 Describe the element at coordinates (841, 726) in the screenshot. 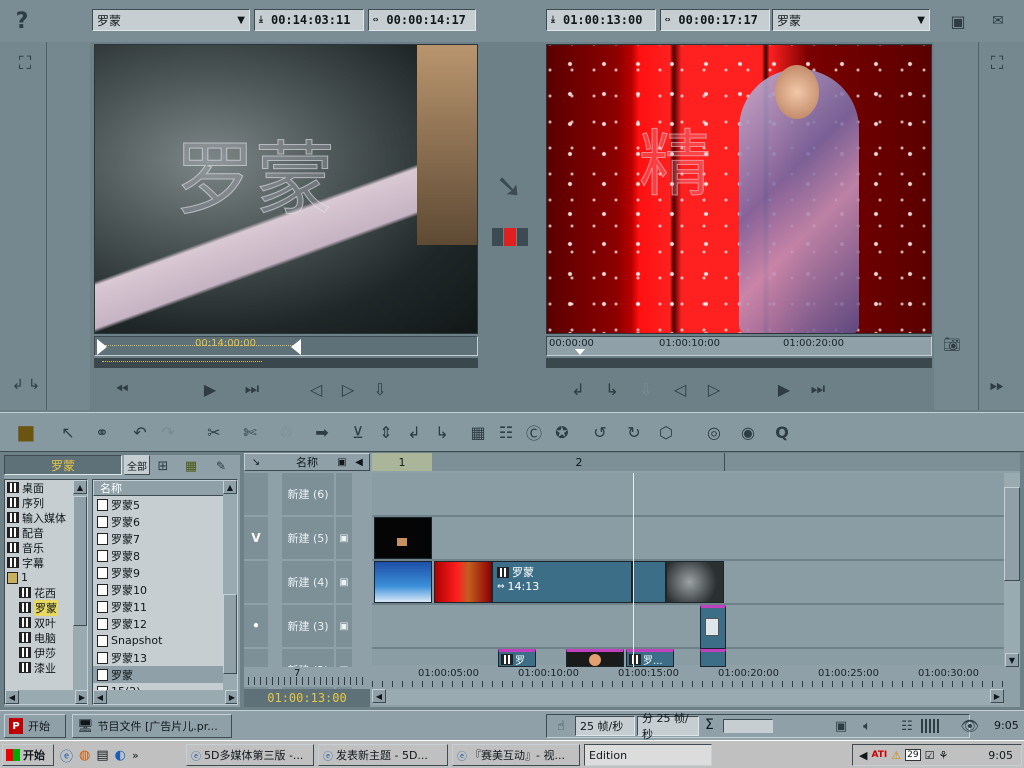

I see `display-icon: ▣` at that location.